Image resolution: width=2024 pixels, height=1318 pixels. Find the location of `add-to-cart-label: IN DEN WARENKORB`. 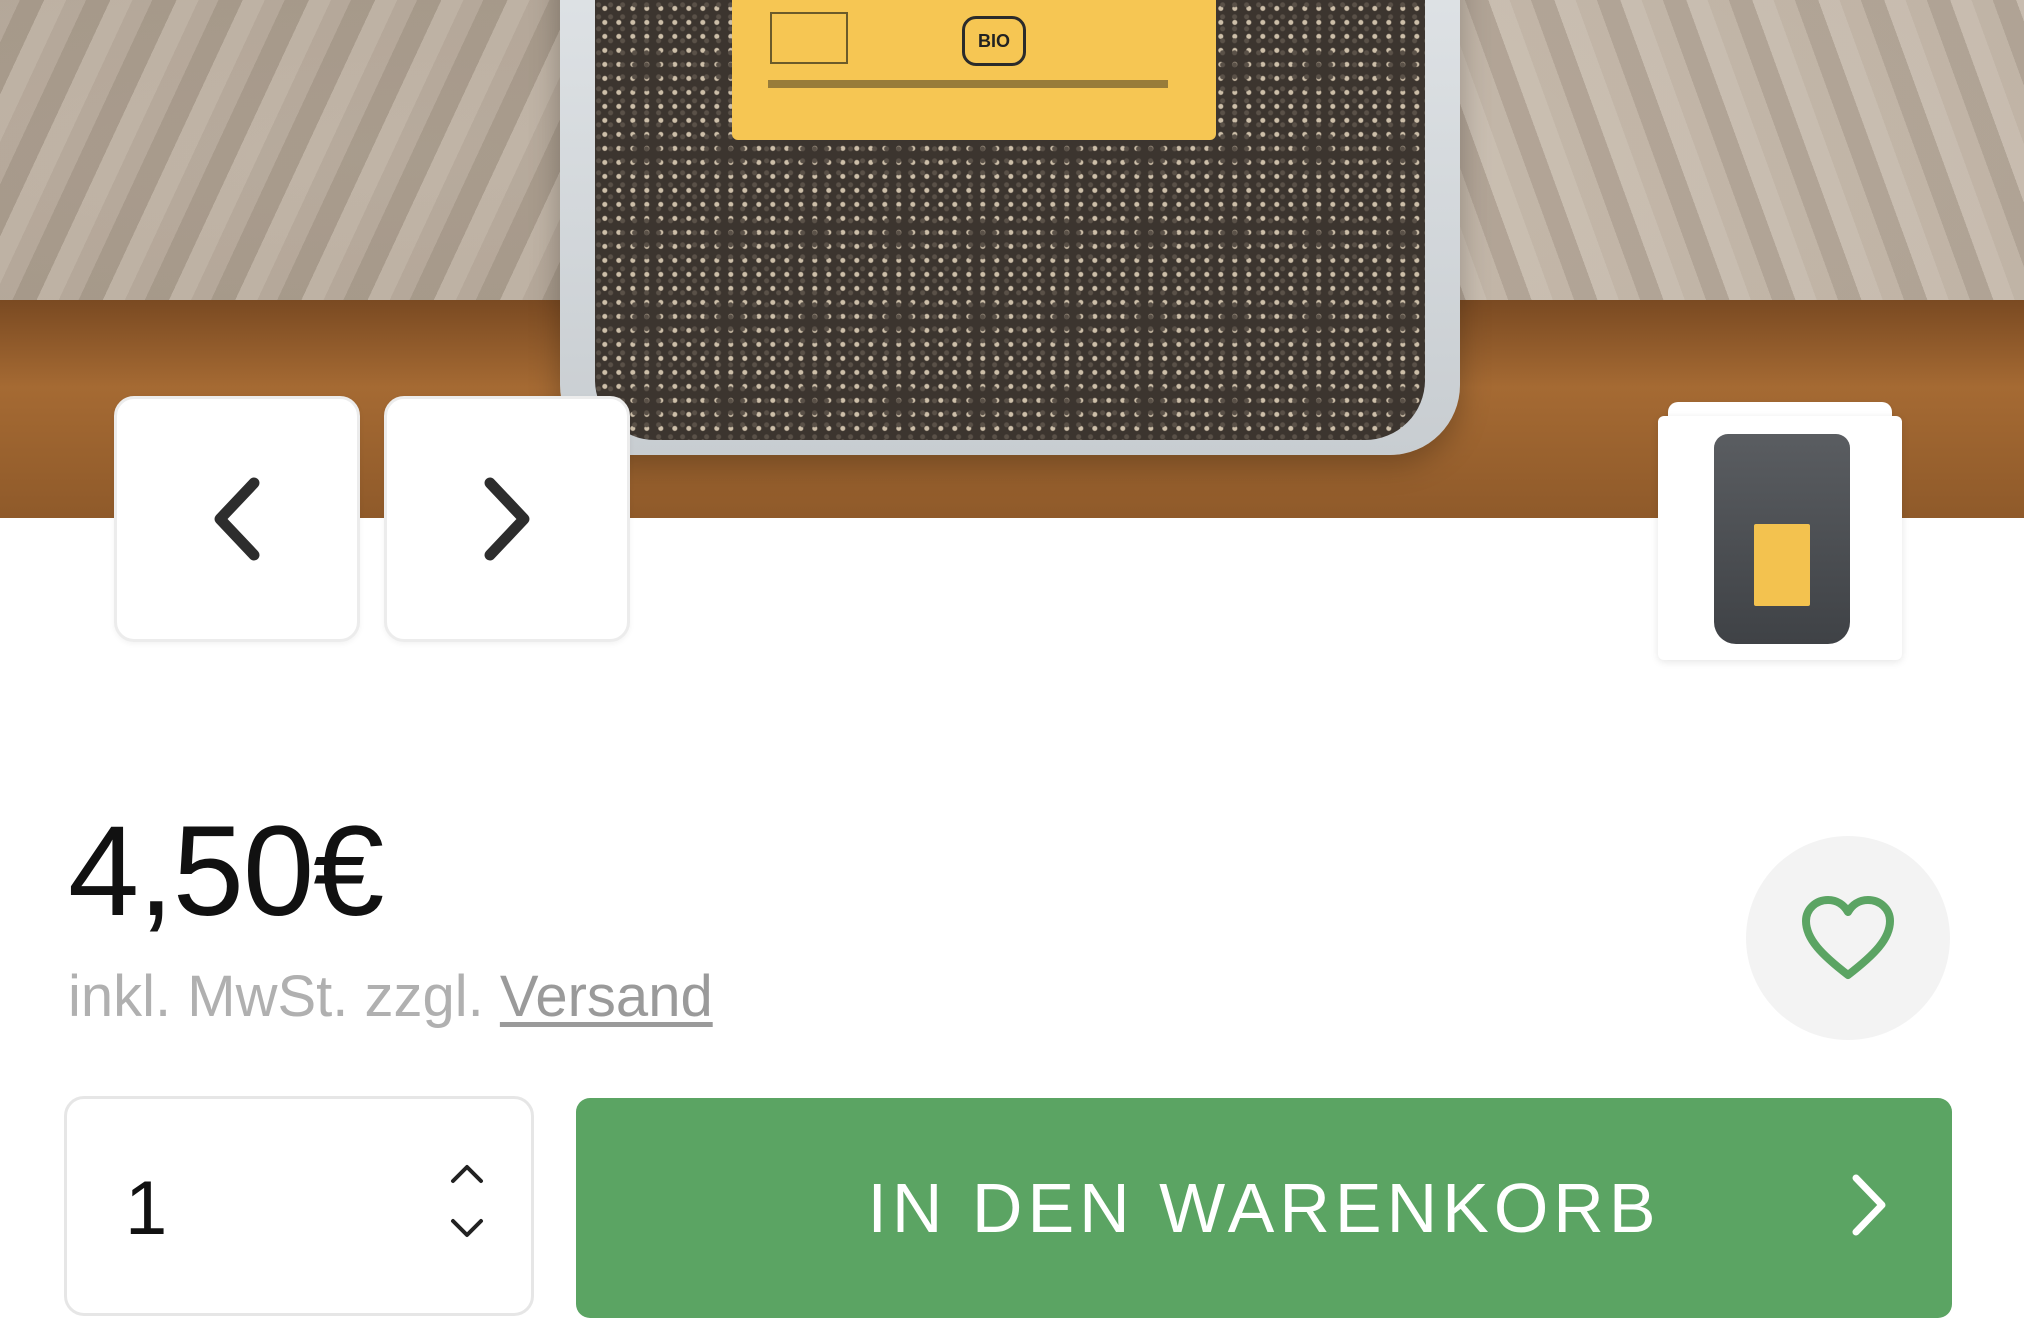

add-to-cart-label: IN DEN WARENKORB is located at coordinates (1264, 1208).